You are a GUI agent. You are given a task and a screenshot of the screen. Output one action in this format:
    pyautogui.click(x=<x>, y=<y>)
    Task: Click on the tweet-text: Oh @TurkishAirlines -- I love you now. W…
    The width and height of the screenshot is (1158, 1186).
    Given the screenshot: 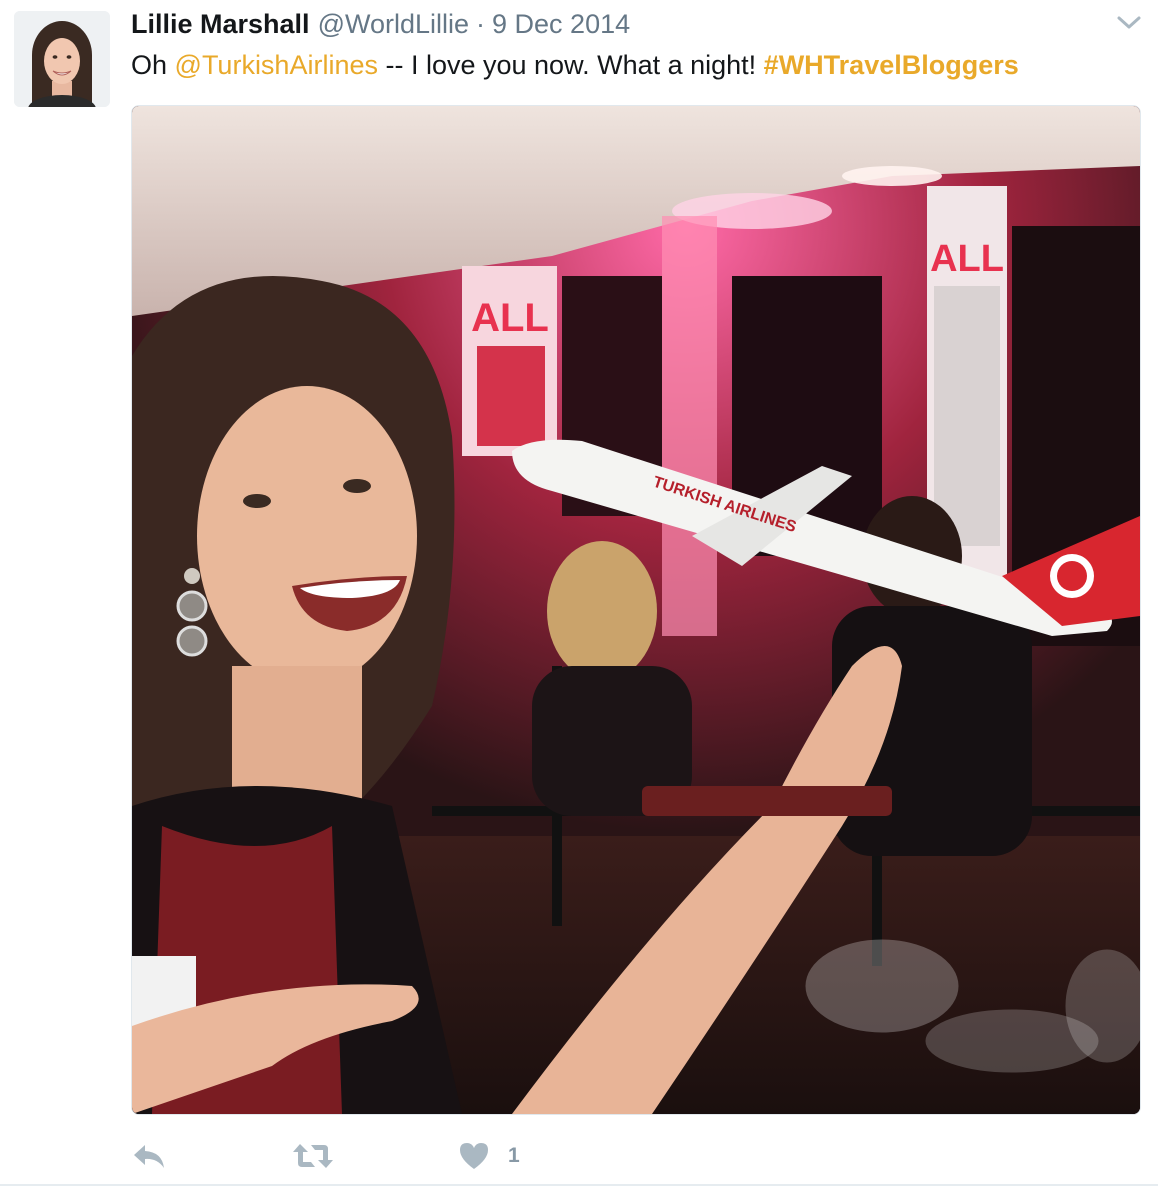 What is the action you would take?
    pyautogui.click(x=575, y=65)
    